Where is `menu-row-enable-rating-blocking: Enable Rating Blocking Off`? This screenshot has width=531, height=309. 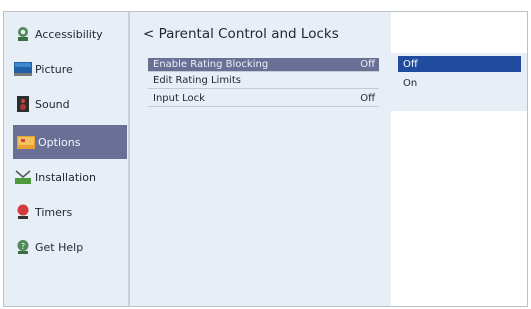
menu-row-enable-rating-blocking: Enable Rating Blocking Off is located at coordinates (263, 64).